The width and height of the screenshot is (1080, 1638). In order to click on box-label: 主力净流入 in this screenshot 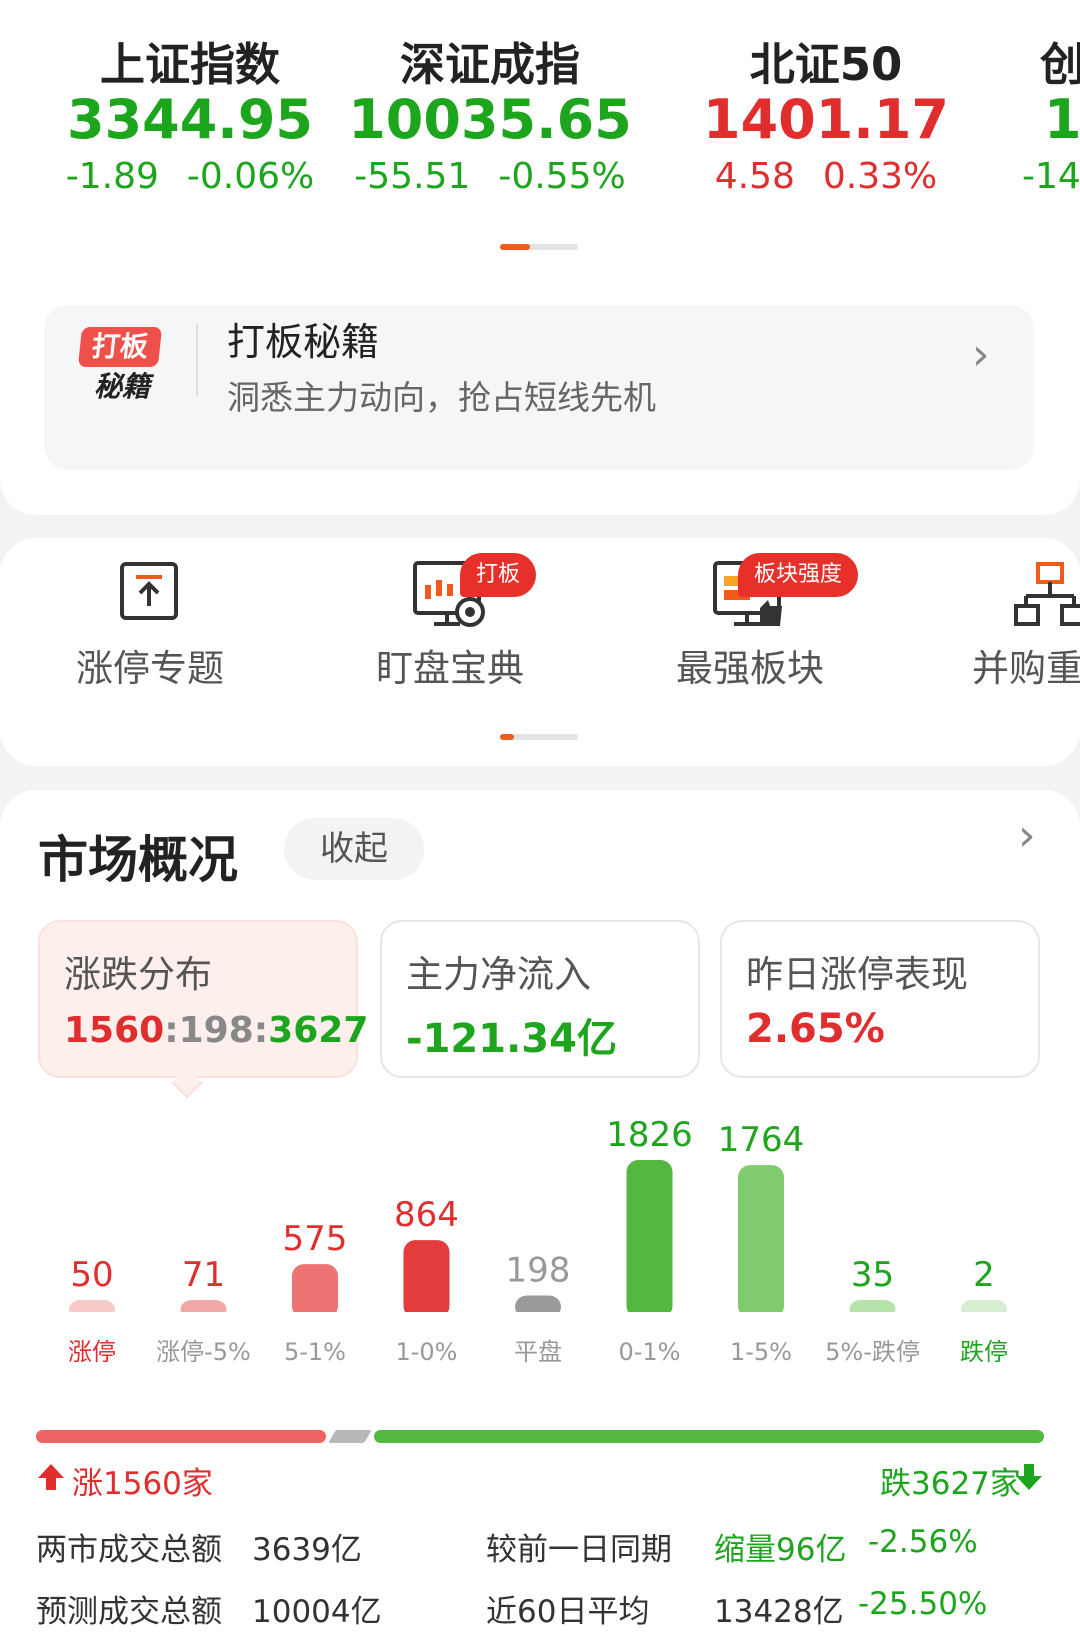, I will do `click(498, 974)`.